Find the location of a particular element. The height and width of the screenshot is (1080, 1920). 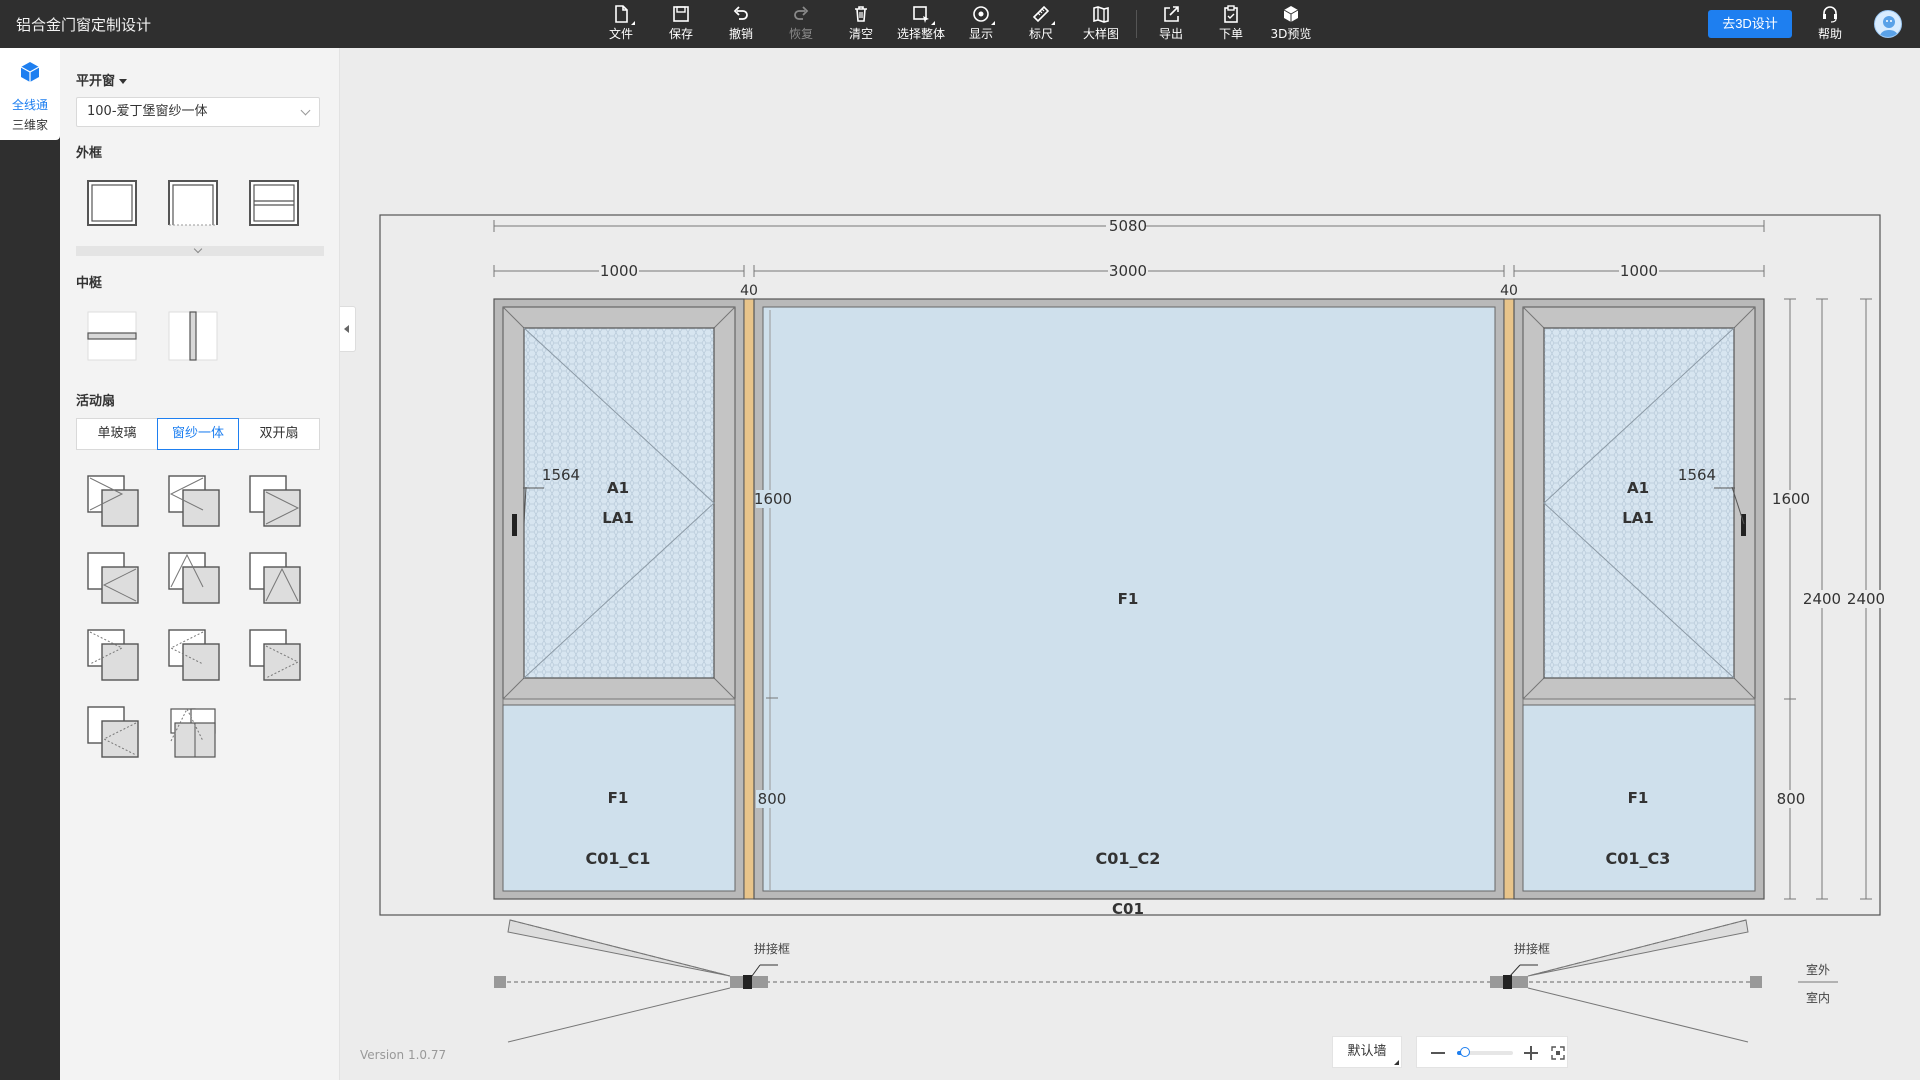

wall-select-label: 默认墙 is located at coordinates (1367, 1051).